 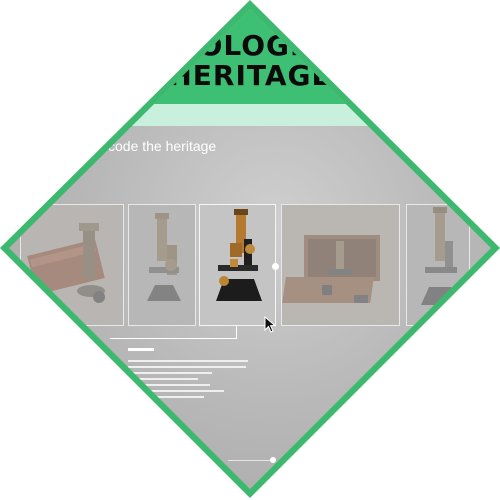 What do you see at coordinates (331, 269) in the screenshot?
I see `microscope-case-icon` at bounding box center [331, 269].